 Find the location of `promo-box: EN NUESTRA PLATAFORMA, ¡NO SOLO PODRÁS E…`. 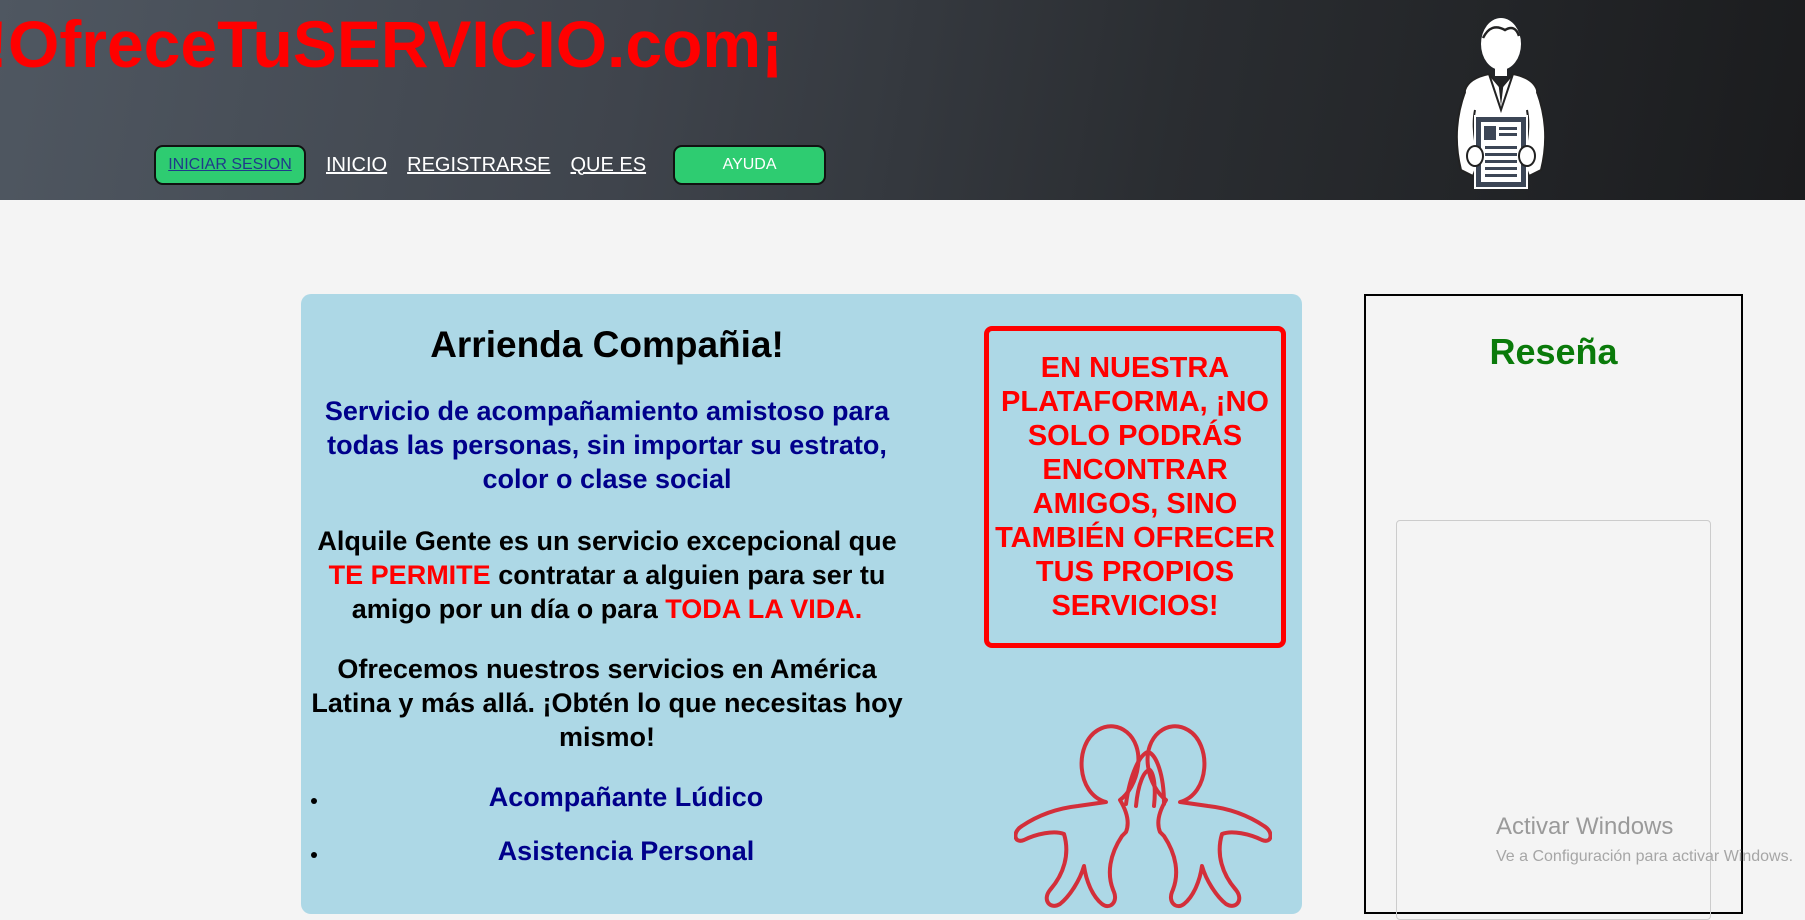

promo-box: EN NUESTRA PLATAFORMA, ¡NO SOLO PODRÁS E… is located at coordinates (1135, 487).